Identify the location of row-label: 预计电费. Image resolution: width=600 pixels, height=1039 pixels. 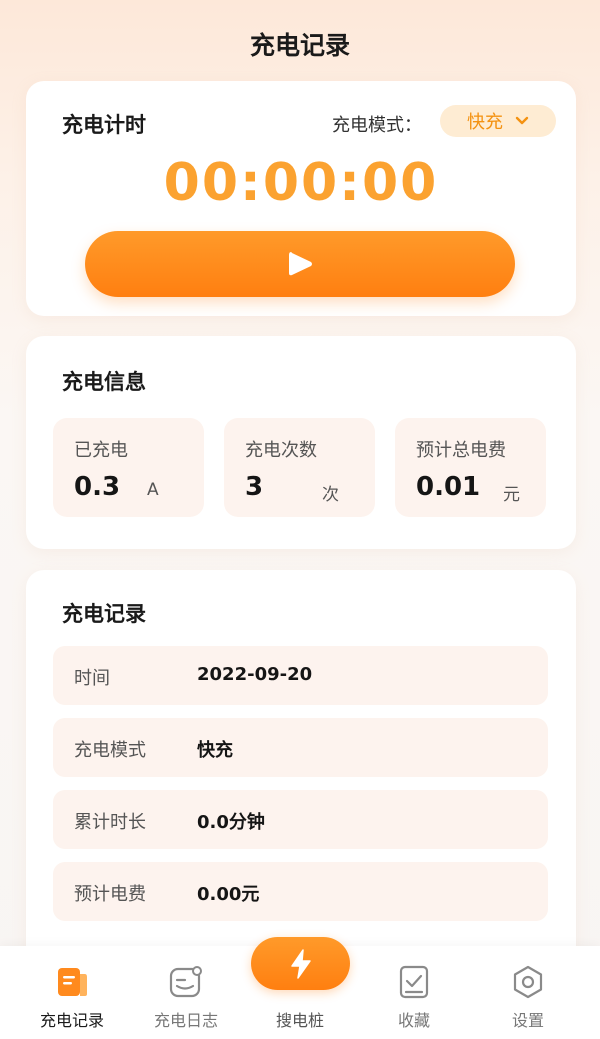
(110, 894).